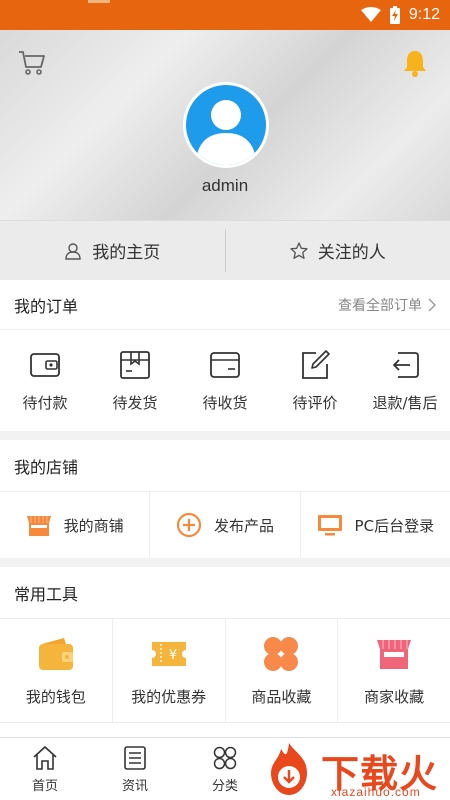 The image size is (450, 800). What do you see at coordinates (316, 364) in the screenshot?
I see `edit-review-icon` at bounding box center [316, 364].